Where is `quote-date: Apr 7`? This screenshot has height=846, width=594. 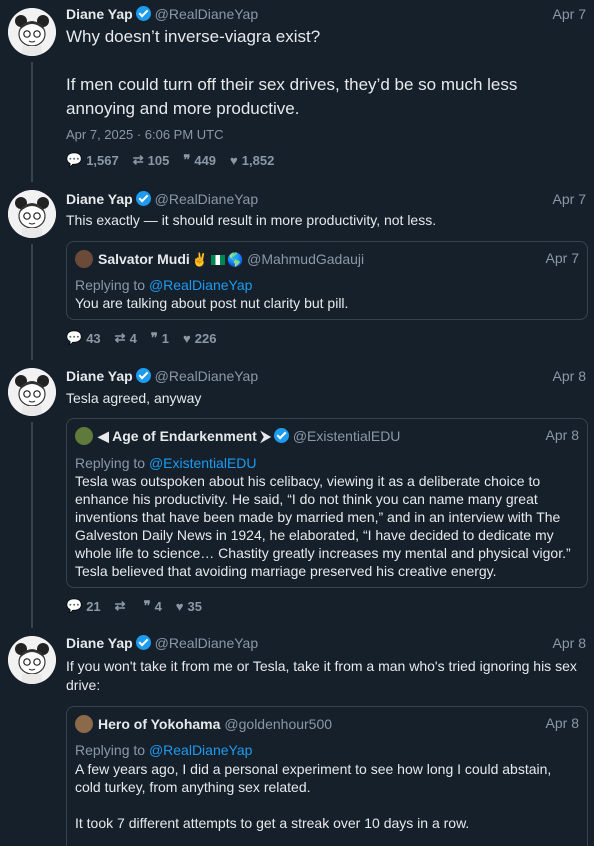 quote-date: Apr 7 is located at coordinates (562, 258).